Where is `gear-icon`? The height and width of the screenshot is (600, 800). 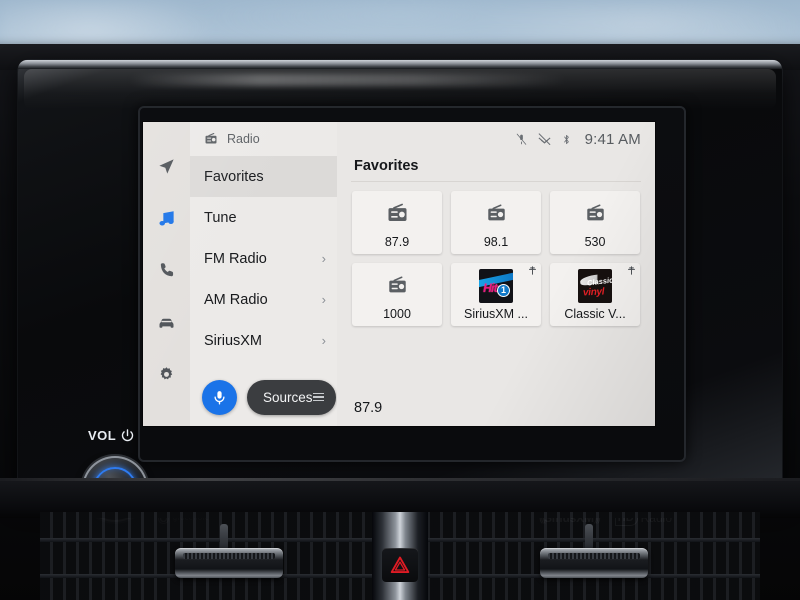 gear-icon is located at coordinates (166, 372).